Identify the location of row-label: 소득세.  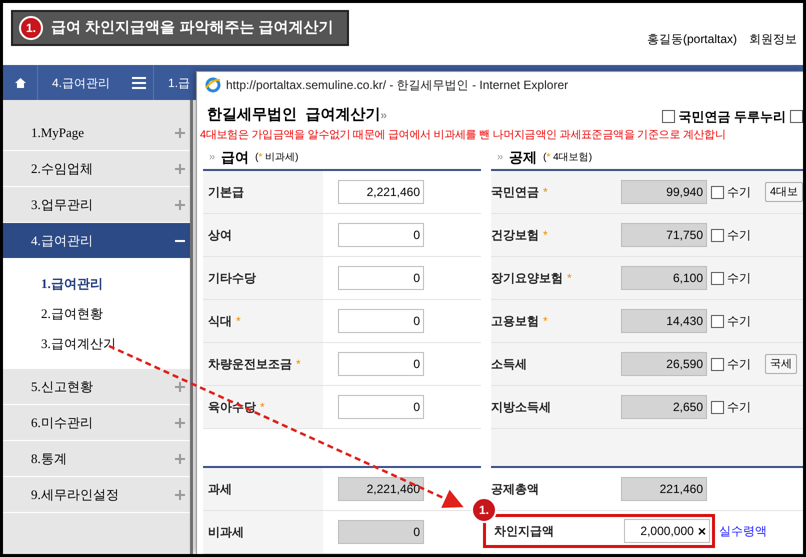
(509, 364).